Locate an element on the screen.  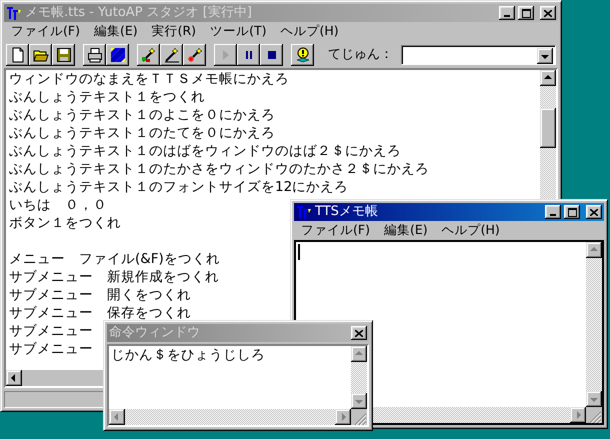
printer-icon is located at coordinates (94, 54).